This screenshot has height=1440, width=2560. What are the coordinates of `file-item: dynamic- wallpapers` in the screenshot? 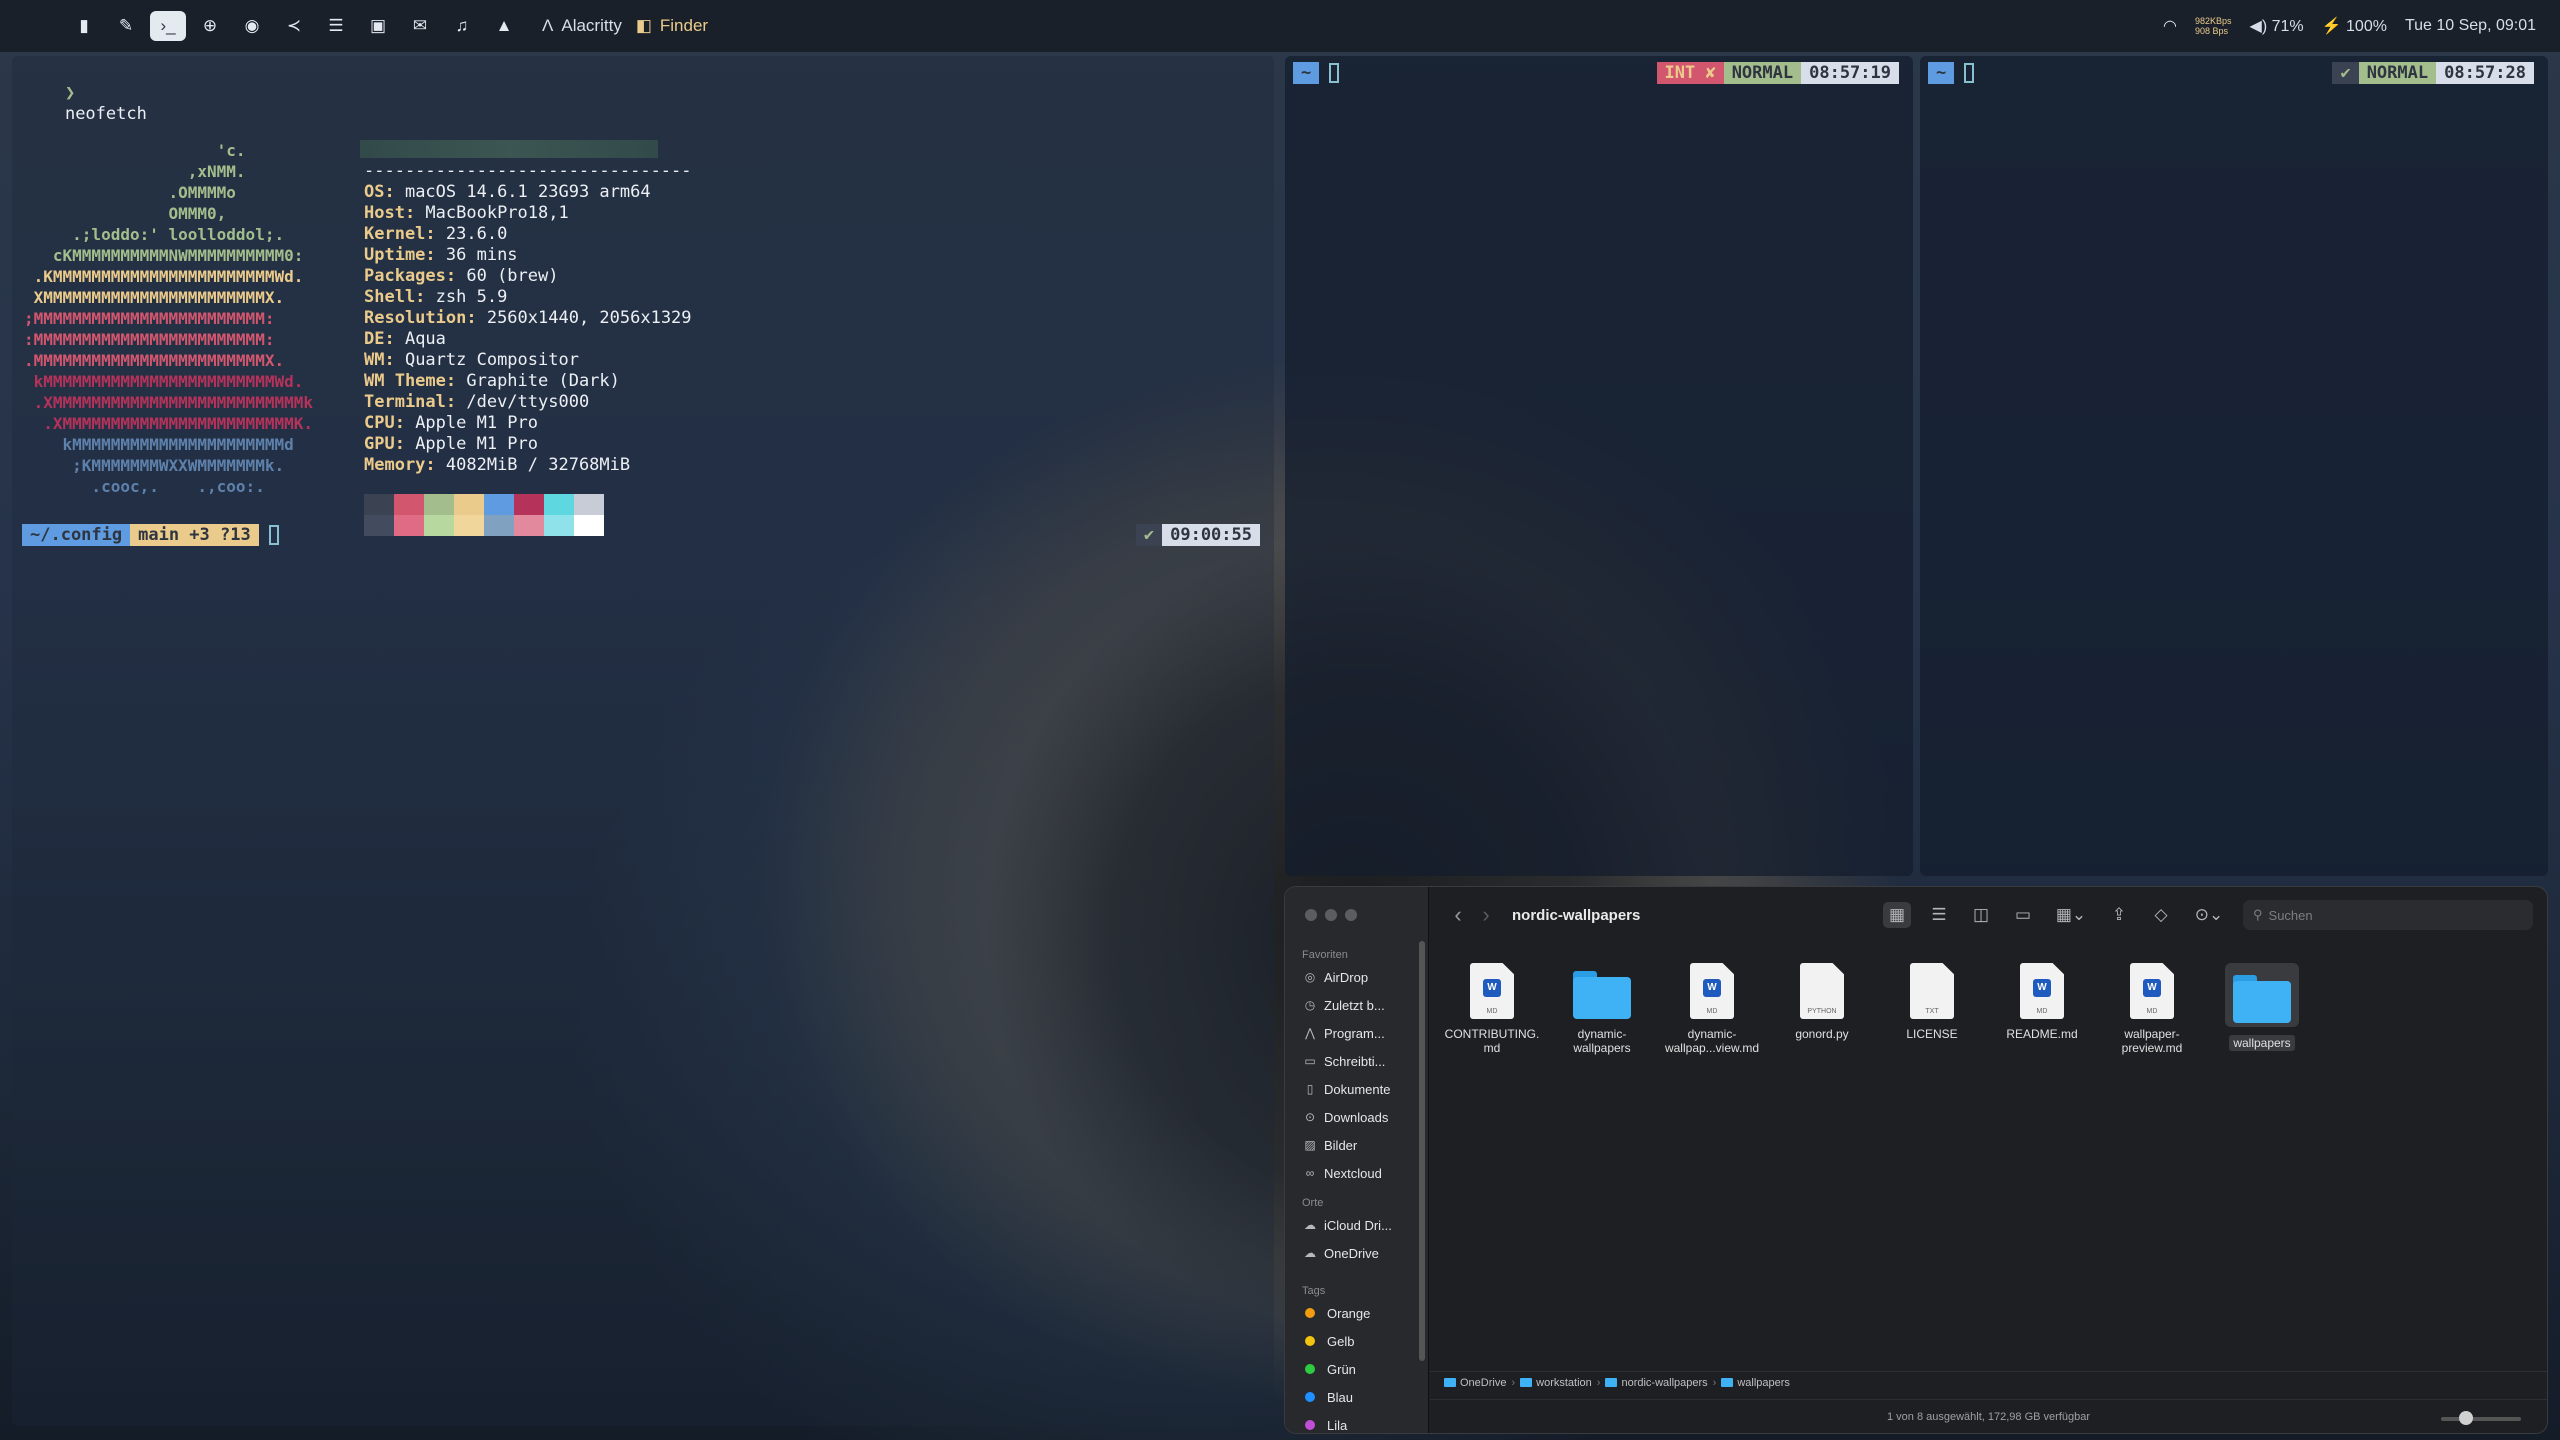 It's located at (1602, 1009).